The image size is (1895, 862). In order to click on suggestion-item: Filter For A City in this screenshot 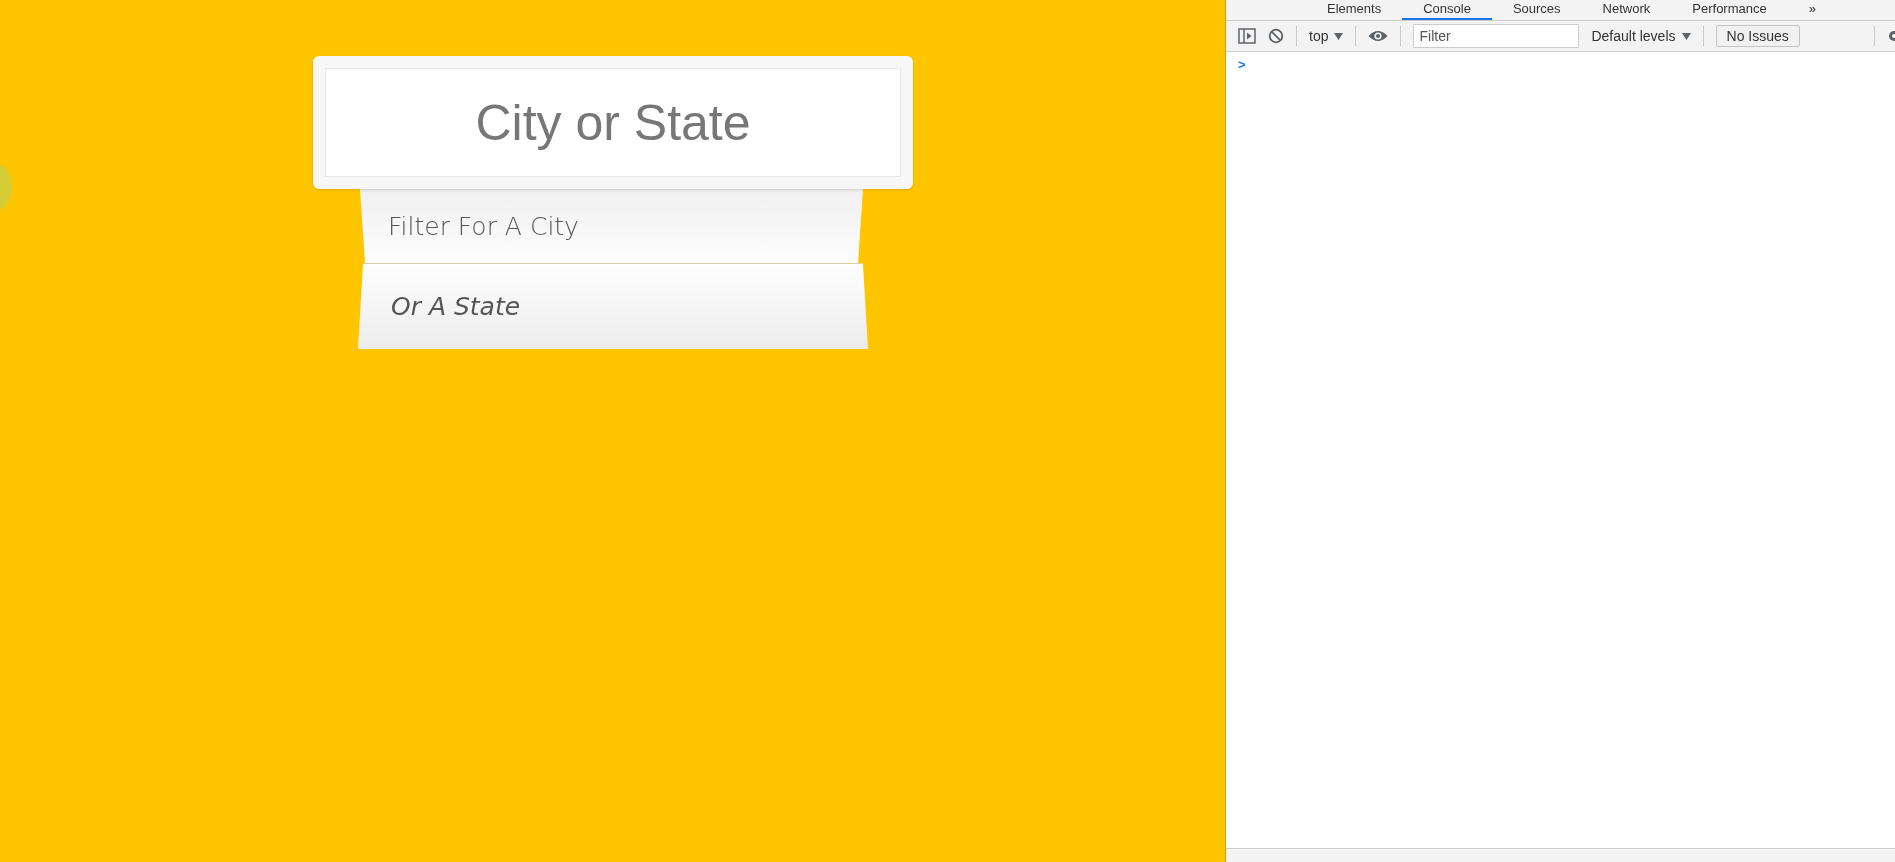, I will do `click(611, 226)`.